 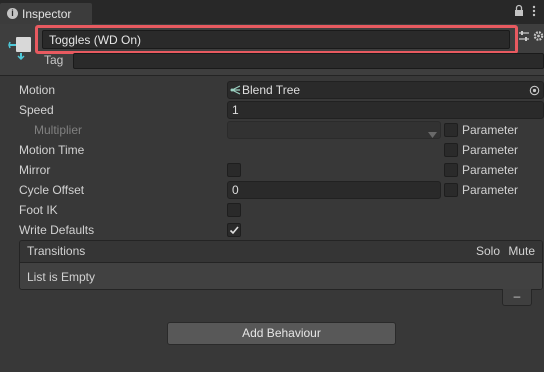 What do you see at coordinates (538, 37) in the screenshot?
I see `settings-gear-icon` at bounding box center [538, 37].